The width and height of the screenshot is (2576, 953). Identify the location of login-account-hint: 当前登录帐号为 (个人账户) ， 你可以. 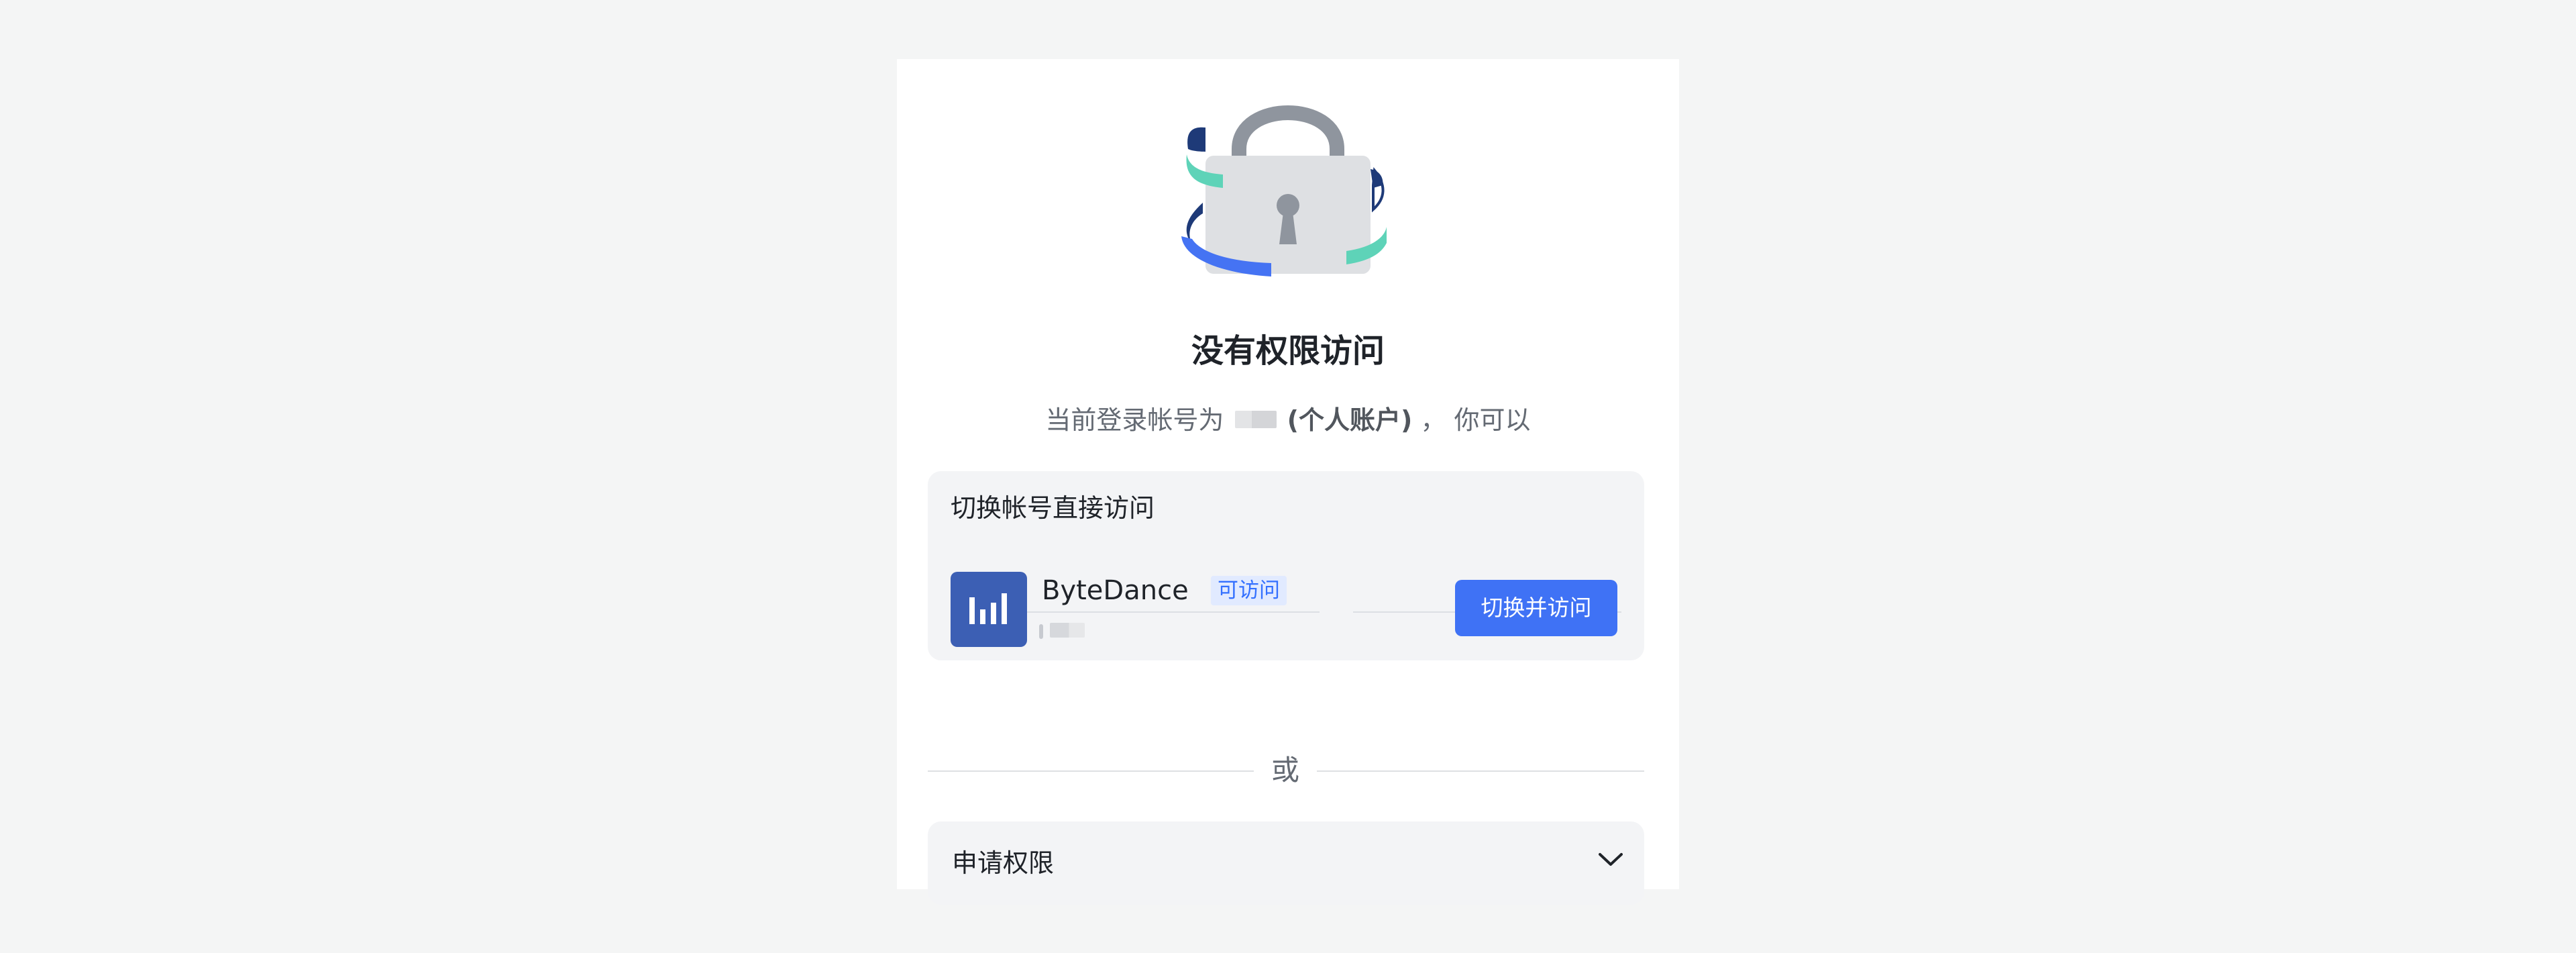
(1288, 420).